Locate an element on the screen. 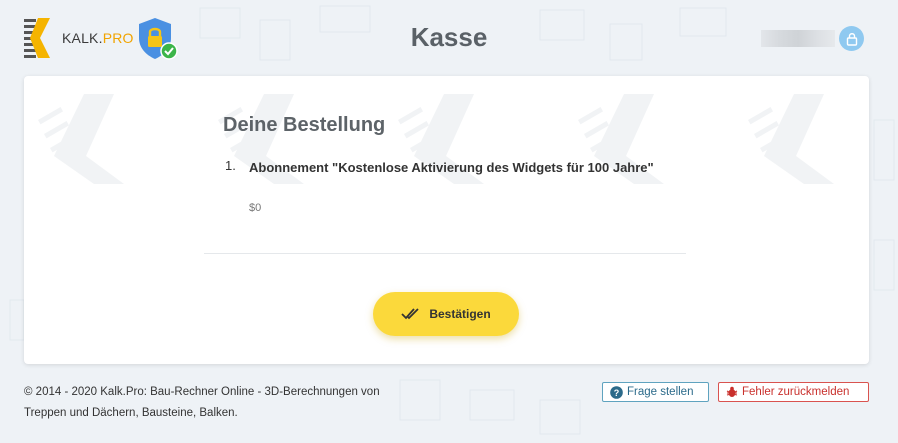 Image resolution: width=898 pixels, height=443 pixels. item-price: $0 is located at coordinates (255, 208).